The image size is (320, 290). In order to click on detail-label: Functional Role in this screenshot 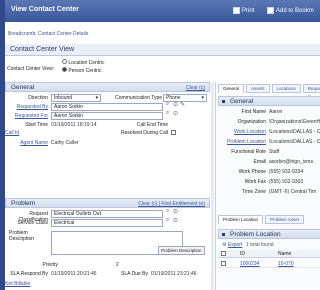, I will do `click(248, 152)`.